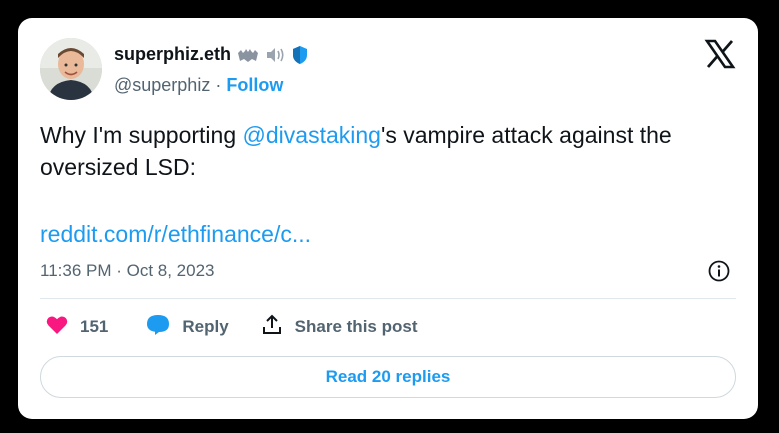  I want to click on speaker-emoji-icon, so click(275, 55).